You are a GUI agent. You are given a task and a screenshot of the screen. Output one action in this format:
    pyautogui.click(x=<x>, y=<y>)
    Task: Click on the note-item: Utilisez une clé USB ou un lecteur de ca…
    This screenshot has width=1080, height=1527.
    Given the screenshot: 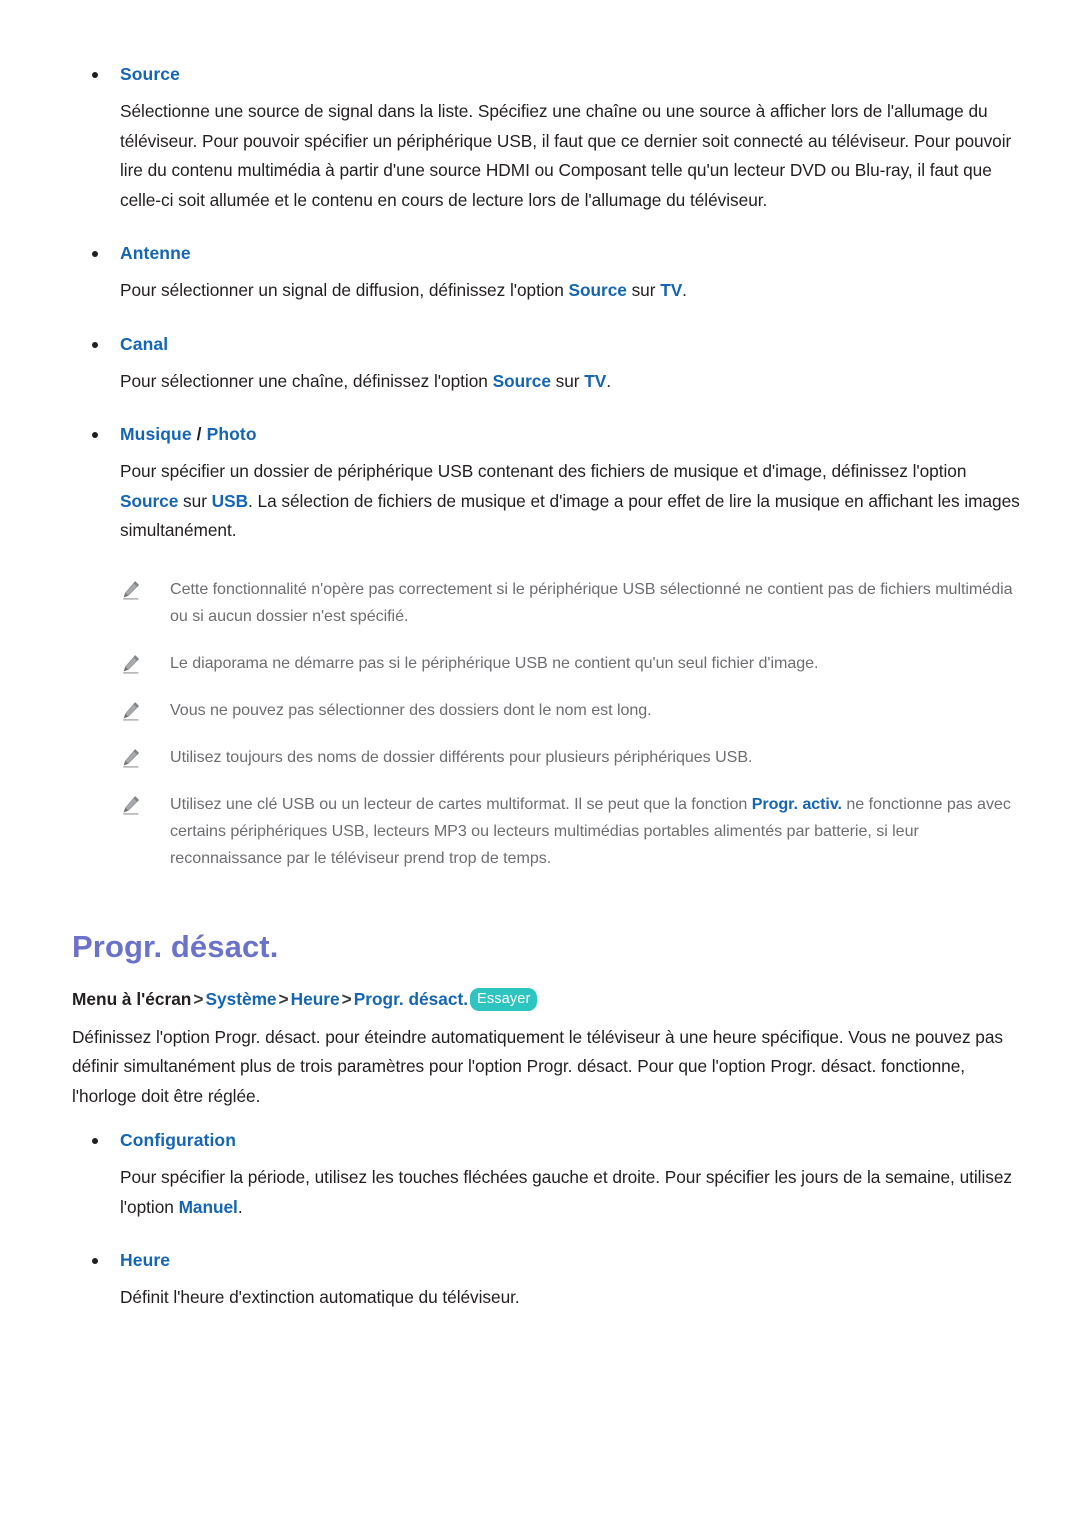 What is the action you would take?
    pyautogui.click(x=550, y=831)
    